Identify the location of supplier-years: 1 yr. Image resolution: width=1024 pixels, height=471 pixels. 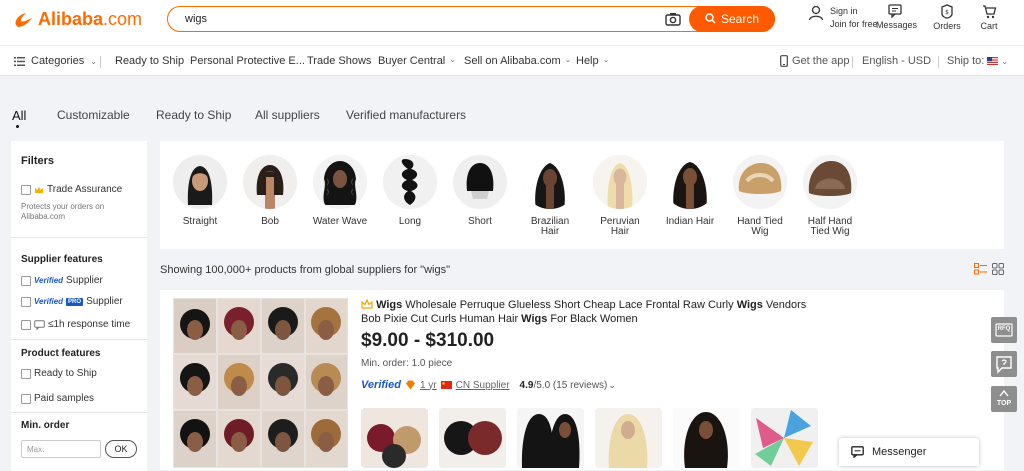
(428, 385).